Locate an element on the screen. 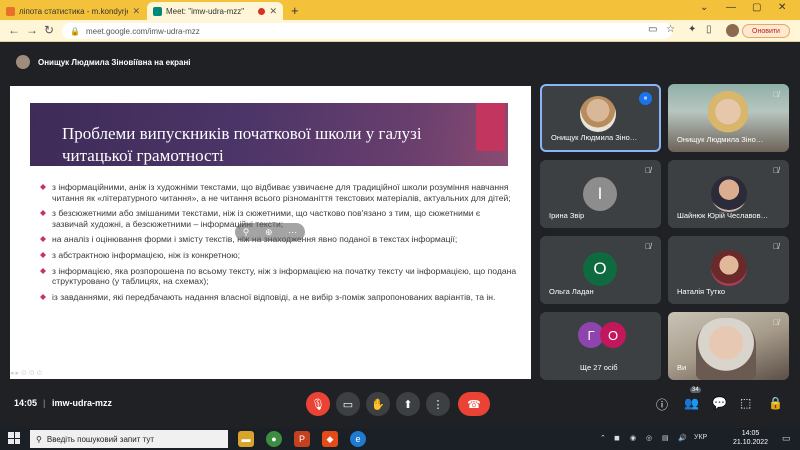 This screenshot has height=450, width=800. tray-chevron-icon: ⌃ is located at coordinates (603, 438).